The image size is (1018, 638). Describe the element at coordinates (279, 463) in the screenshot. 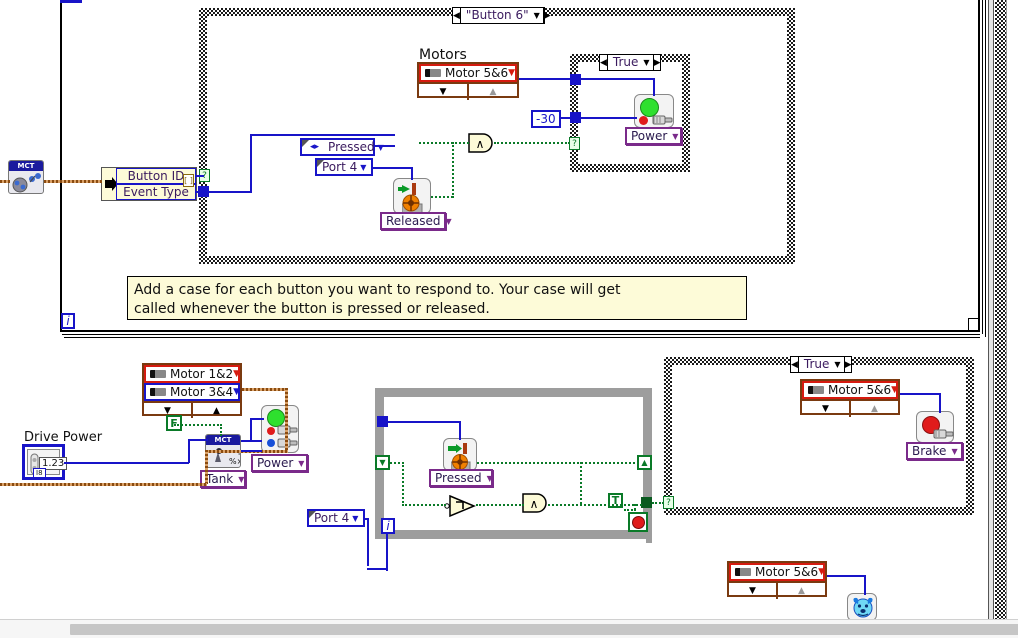

I see `drive-method-ring: Power ▼` at that location.